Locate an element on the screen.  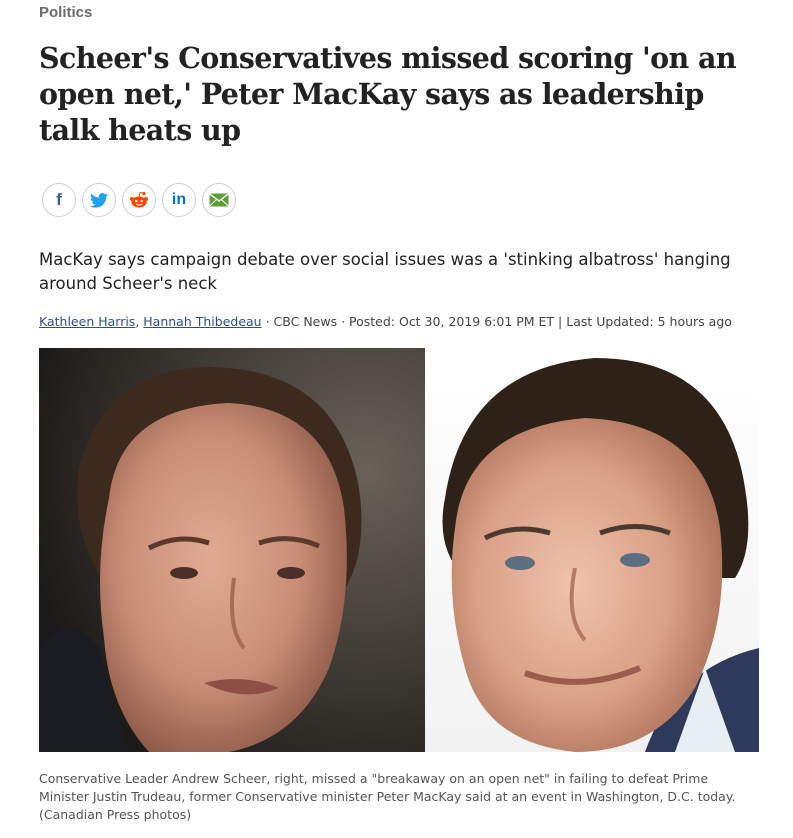
share-reddit-button is located at coordinates (139, 200).